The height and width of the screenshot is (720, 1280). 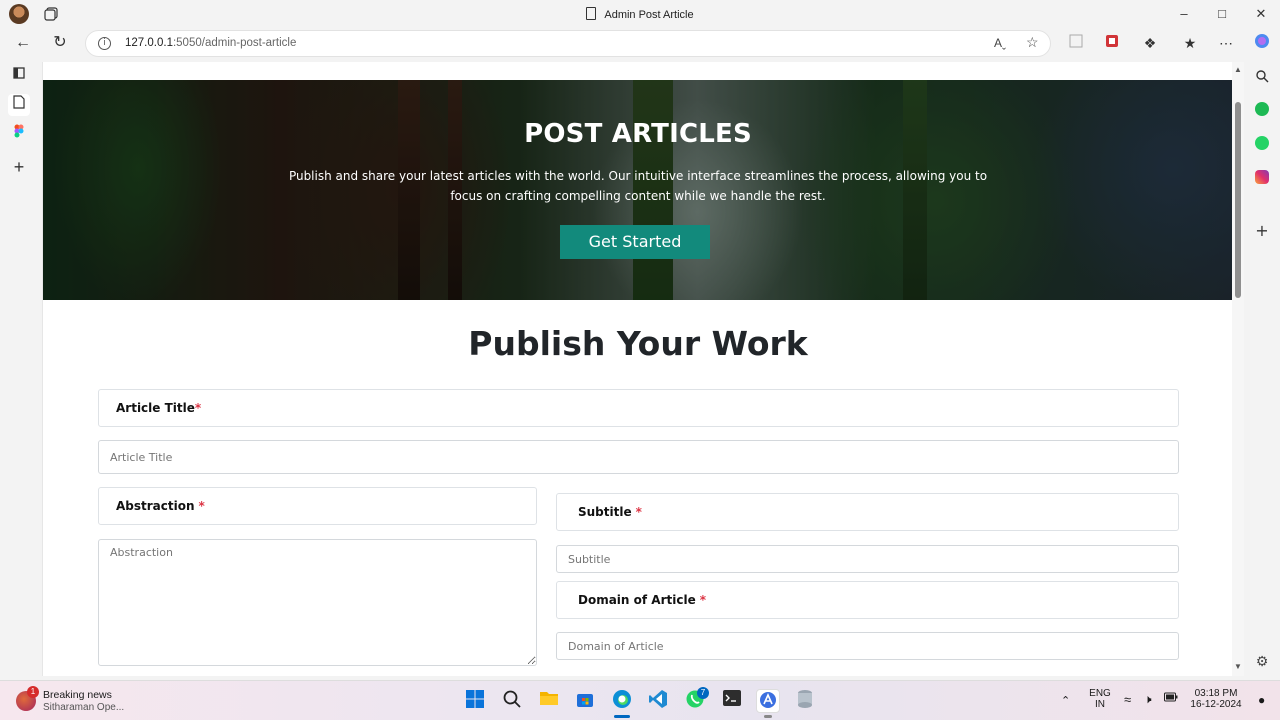 I want to click on more-menu-icon: ⋯, so click(x=1226, y=43).